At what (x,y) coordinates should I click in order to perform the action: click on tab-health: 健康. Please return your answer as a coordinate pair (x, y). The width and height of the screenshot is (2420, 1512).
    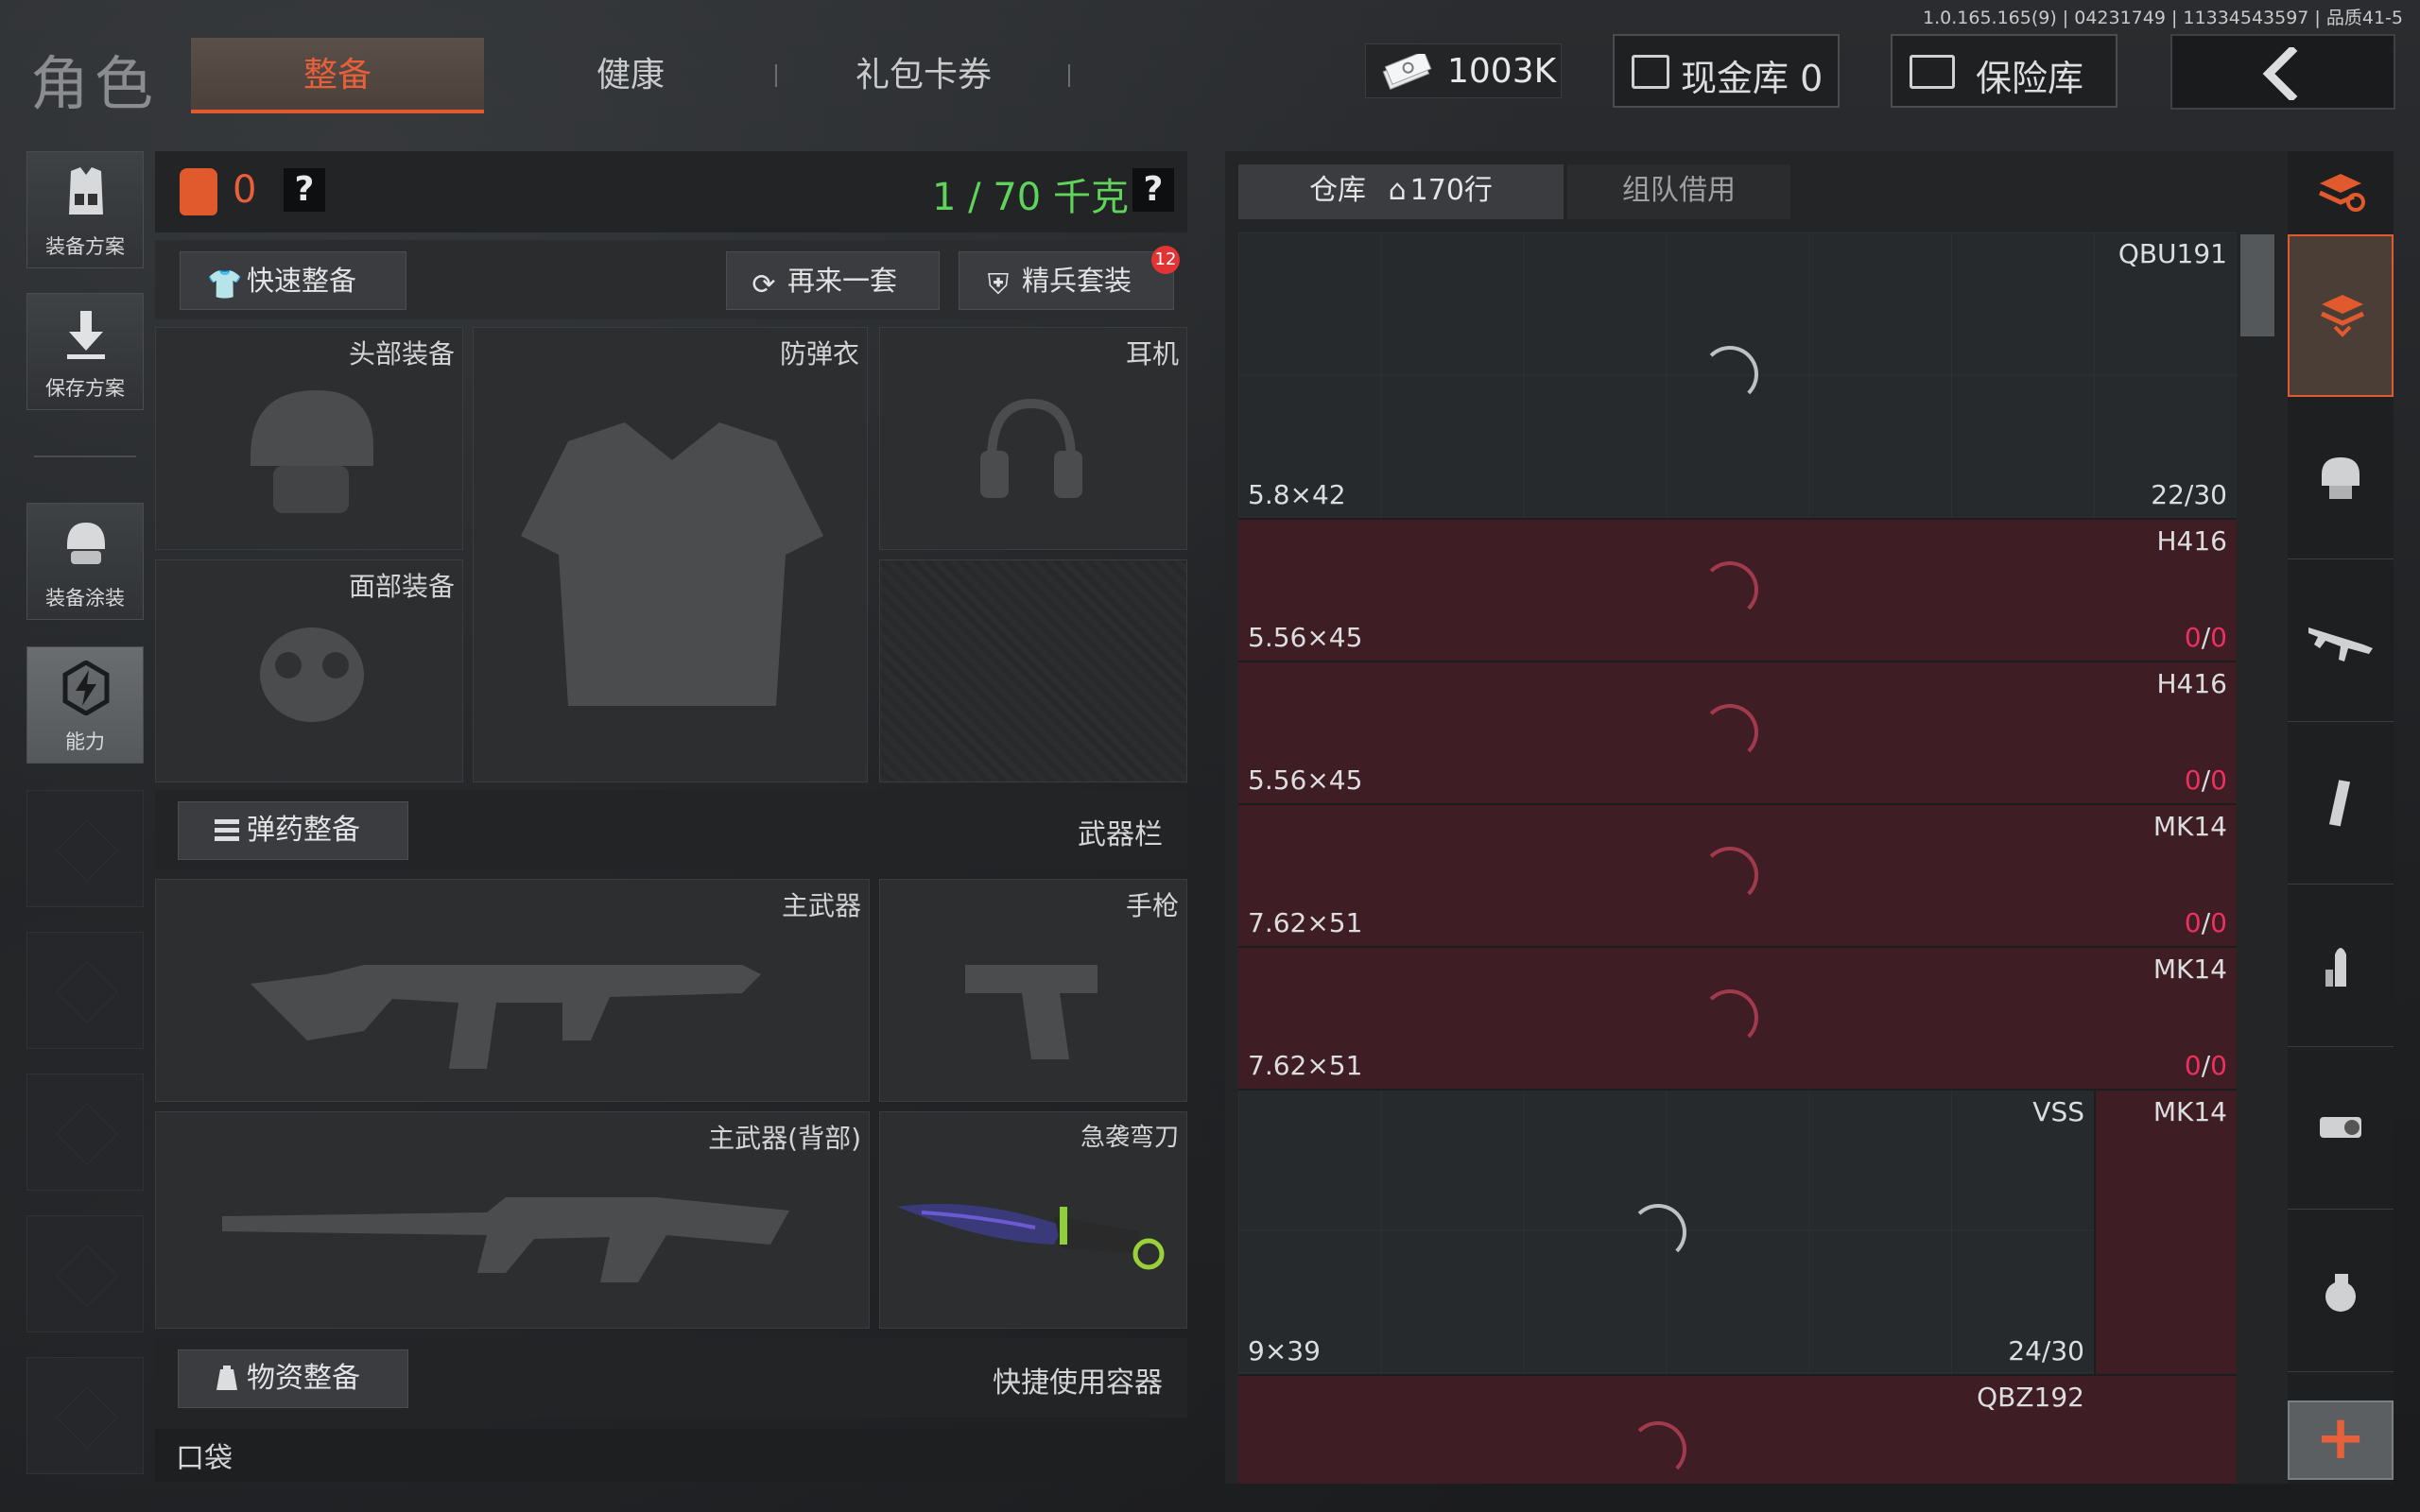
    Looking at the image, I should click on (630, 75).